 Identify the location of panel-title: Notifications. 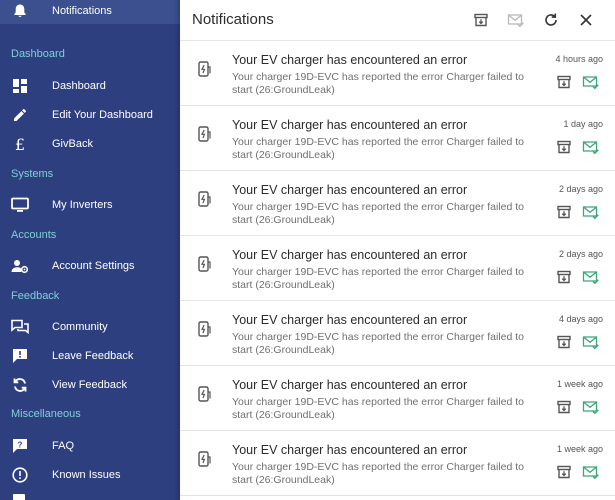
(233, 19).